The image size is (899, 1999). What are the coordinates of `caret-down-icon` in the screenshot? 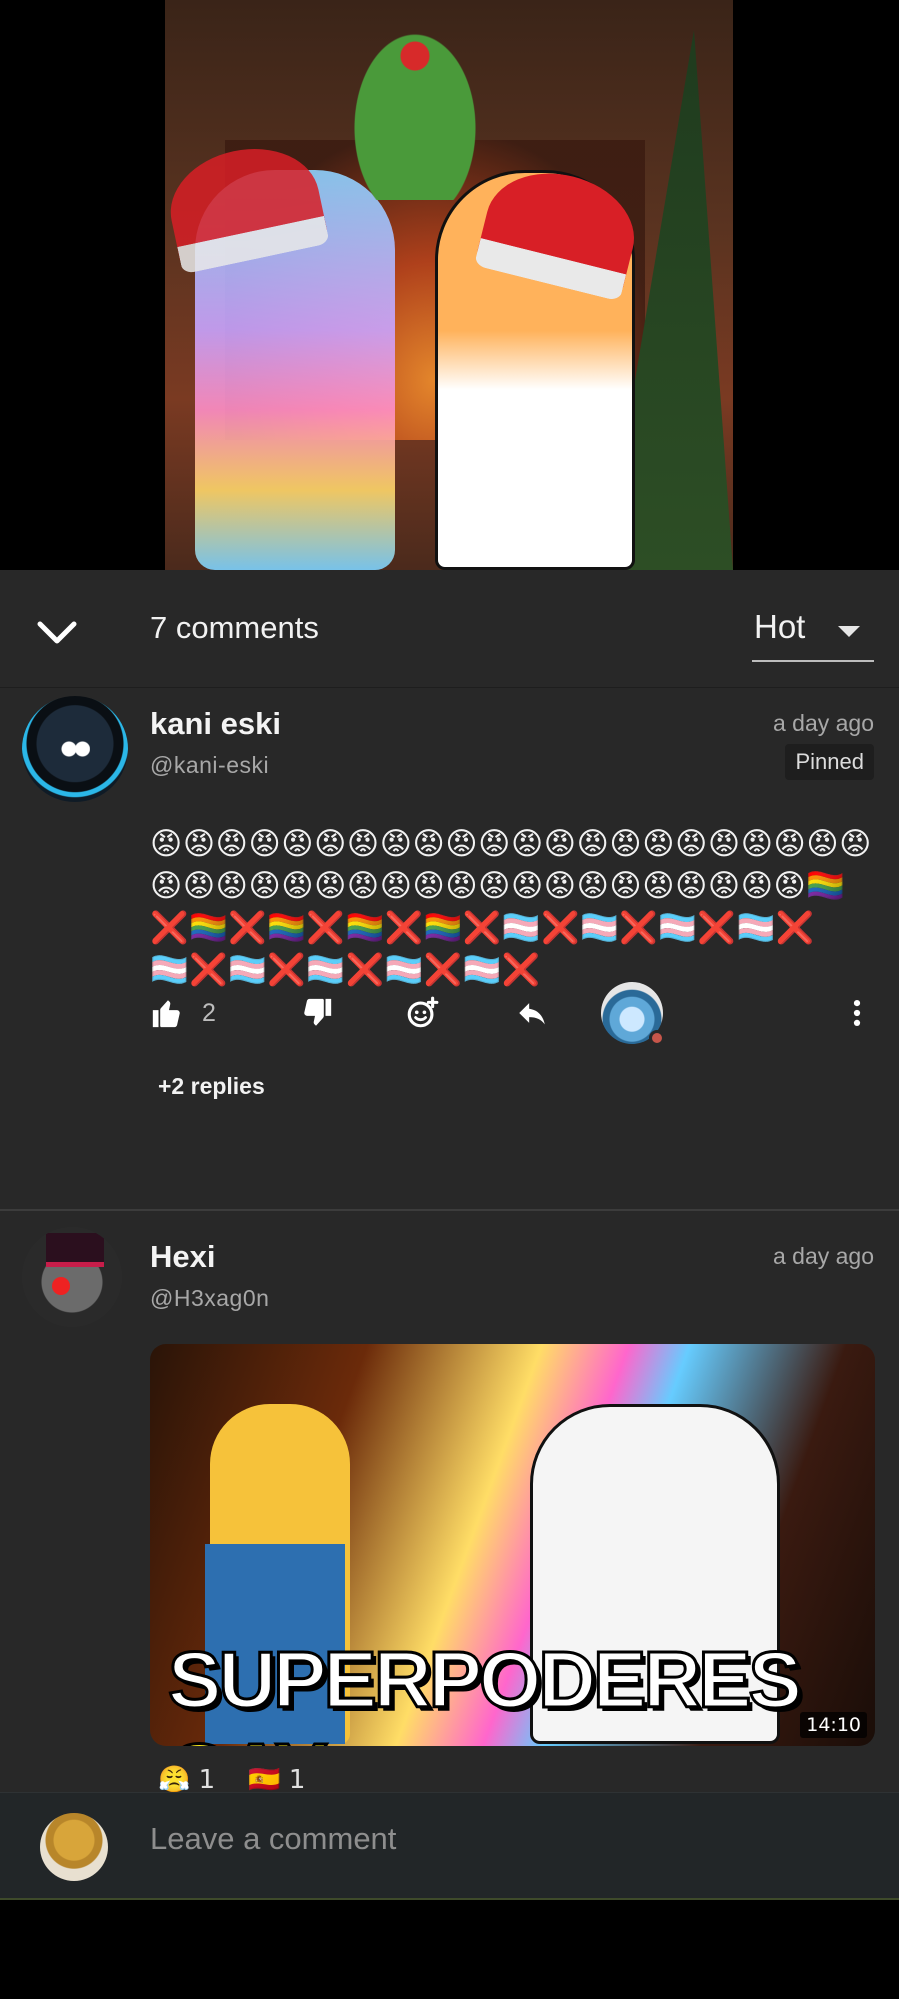 It's located at (849, 631).